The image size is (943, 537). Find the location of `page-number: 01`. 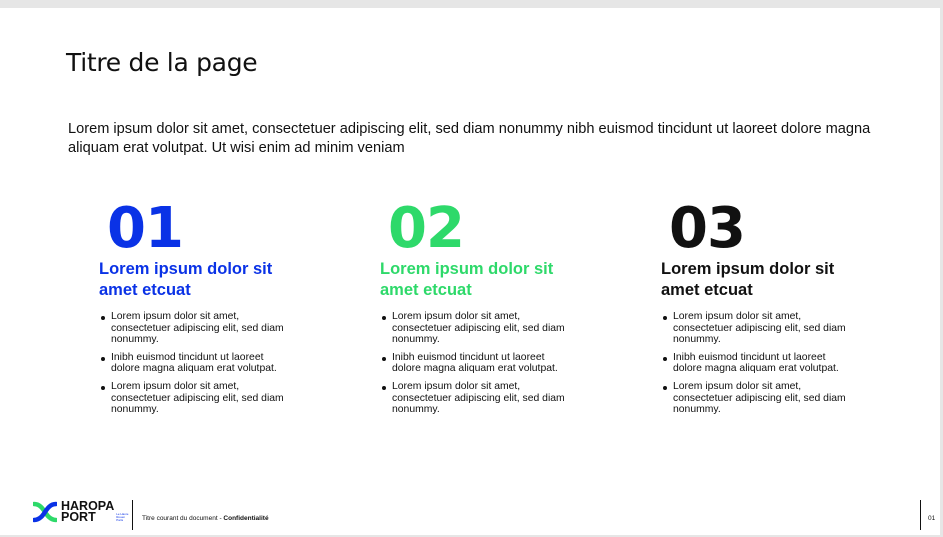

page-number: 01 is located at coordinates (932, 518).